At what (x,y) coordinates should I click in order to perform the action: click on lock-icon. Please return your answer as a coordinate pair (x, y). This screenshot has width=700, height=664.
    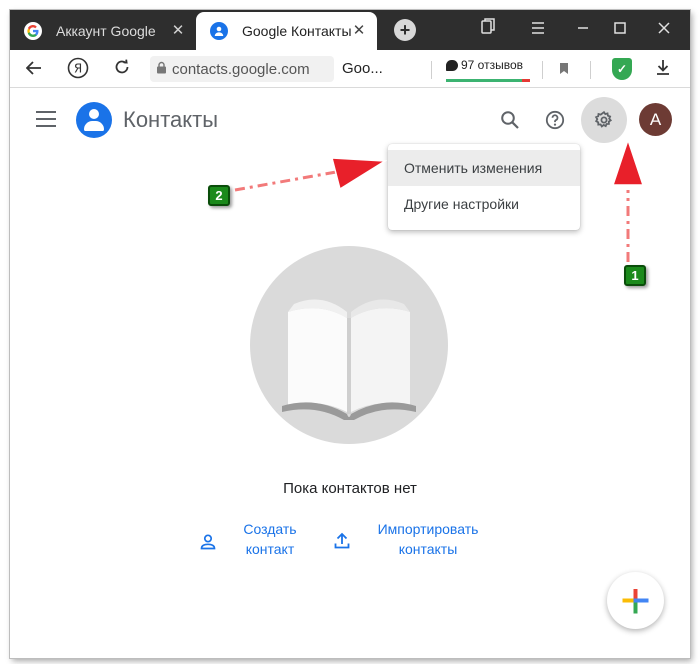
    Looking at the image, I should click on (161, 69).